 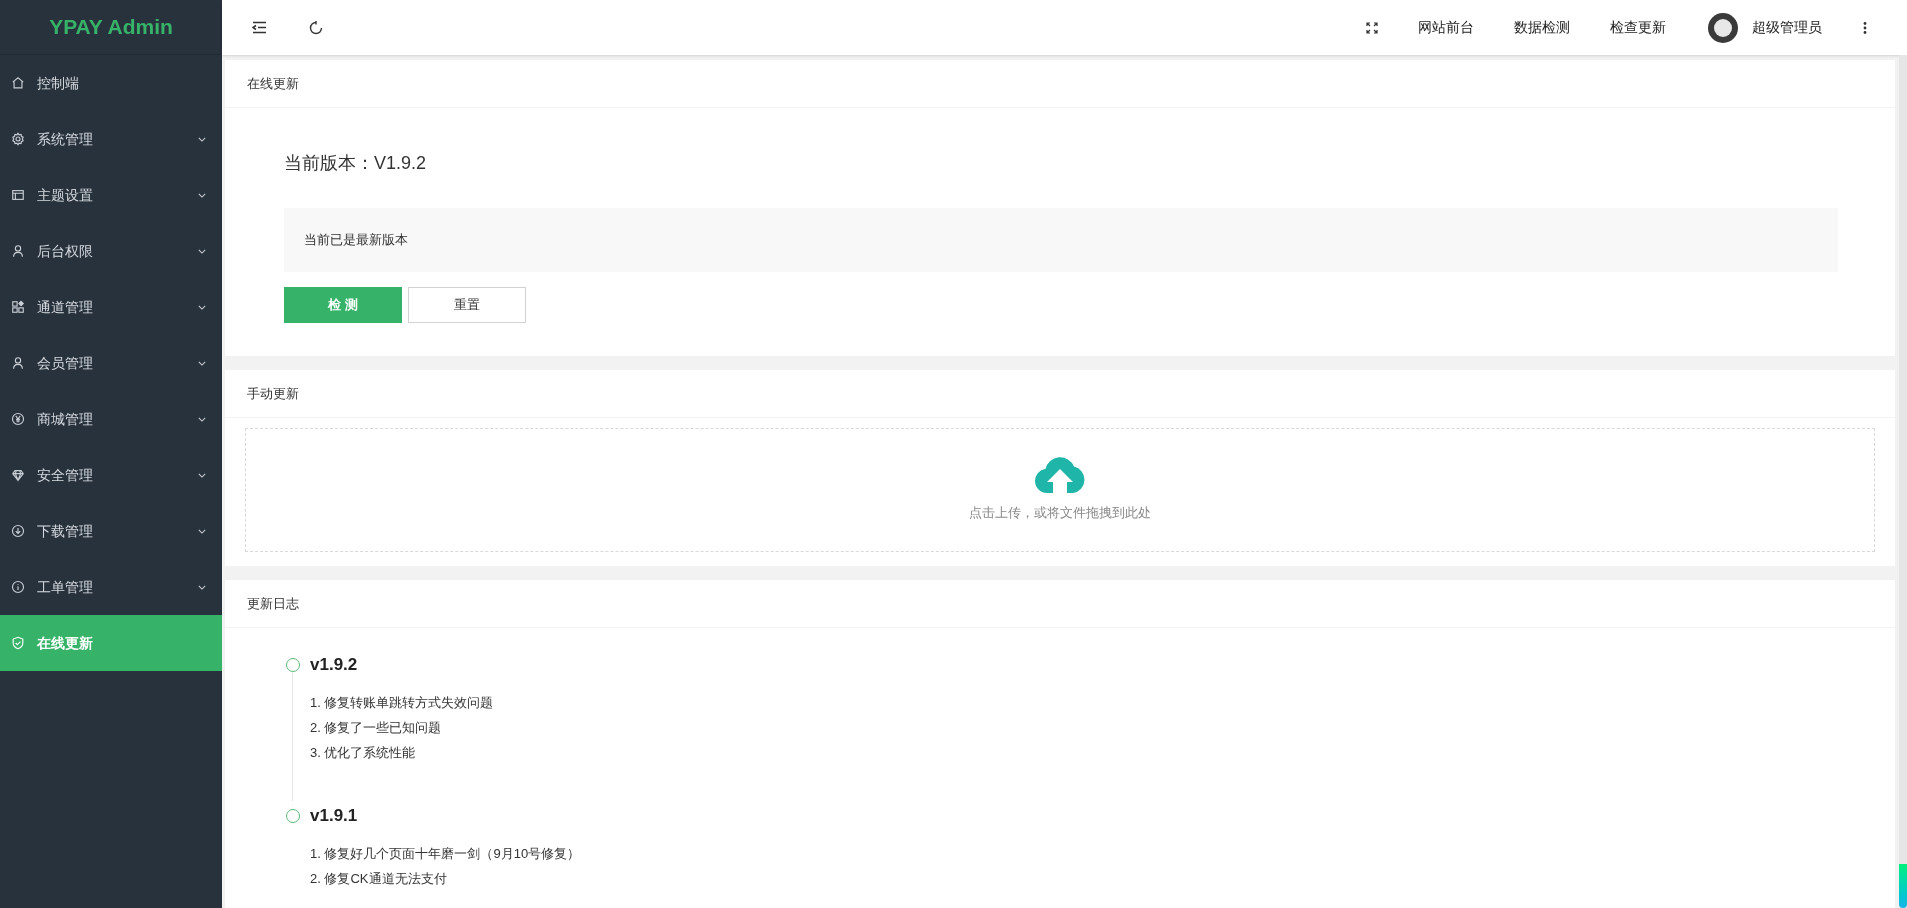 I want to click on more-options-icon, so click(x=1865, y=27).